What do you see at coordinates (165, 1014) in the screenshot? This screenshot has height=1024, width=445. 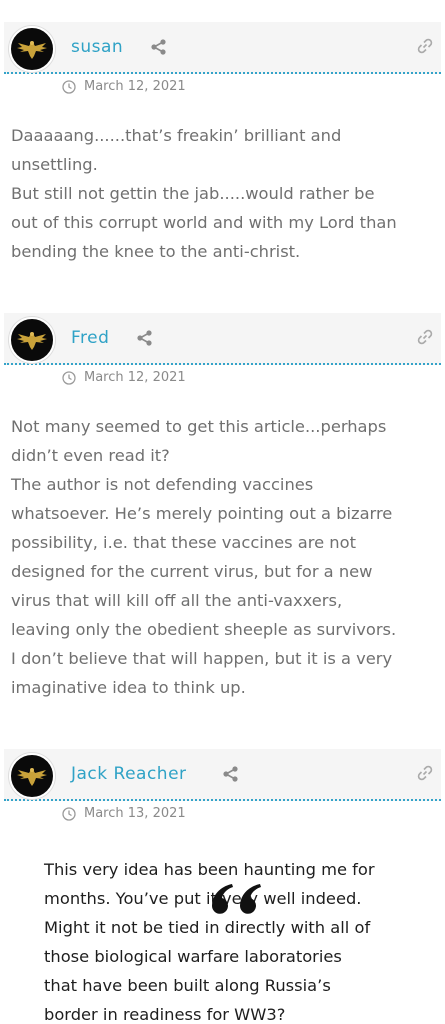 I see `quote-line: border in readiness for WW3?` at bounding box center [165, 1014].